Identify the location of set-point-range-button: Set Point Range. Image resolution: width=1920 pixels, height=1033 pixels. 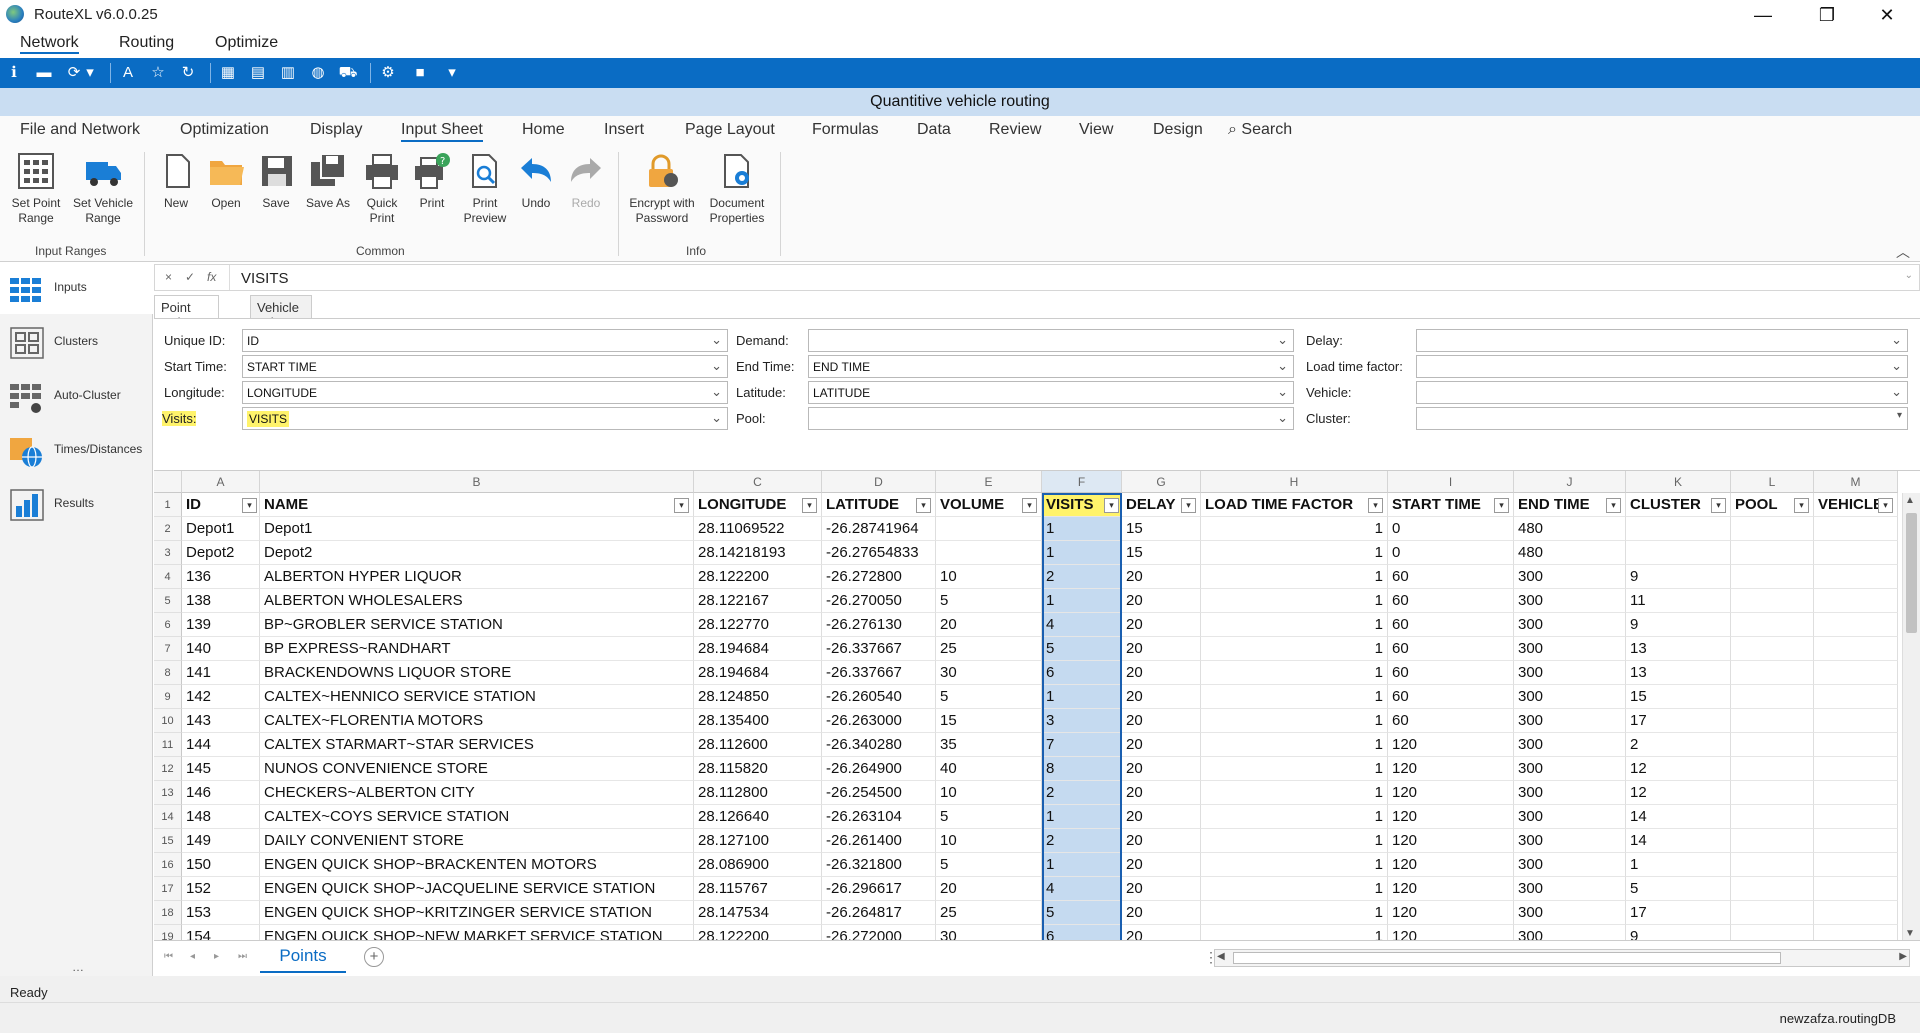
(36, 189).